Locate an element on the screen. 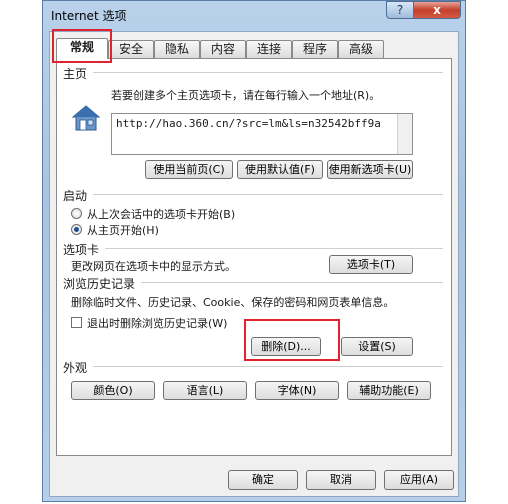 This screenshot has height=504, width=508. title-bar: Internet 选项 ? x is located at coordinates (254, 14).